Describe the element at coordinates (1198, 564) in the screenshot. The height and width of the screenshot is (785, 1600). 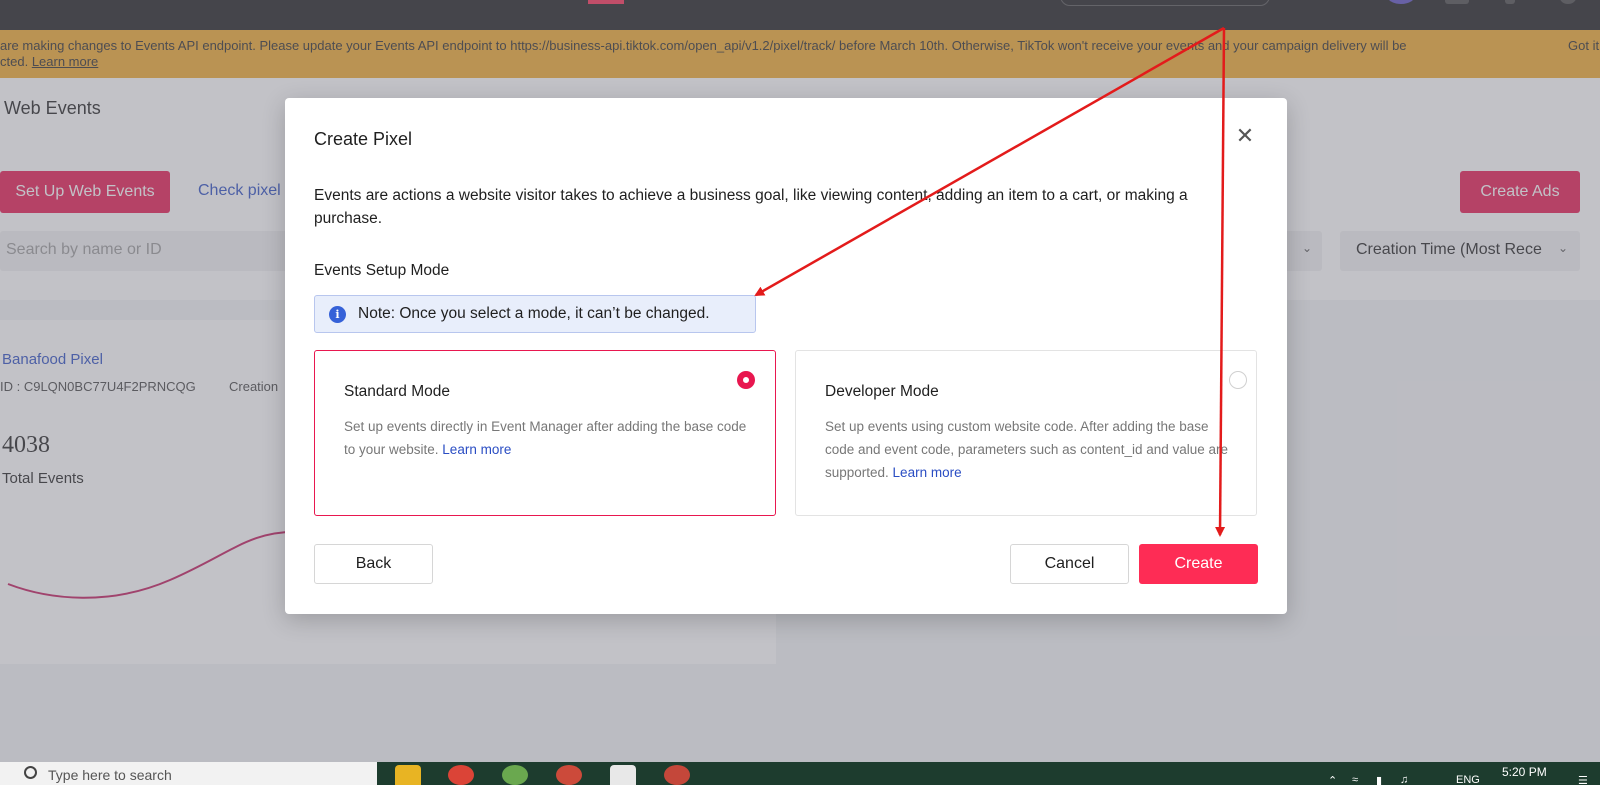
I see `create-button: Create` at that location.